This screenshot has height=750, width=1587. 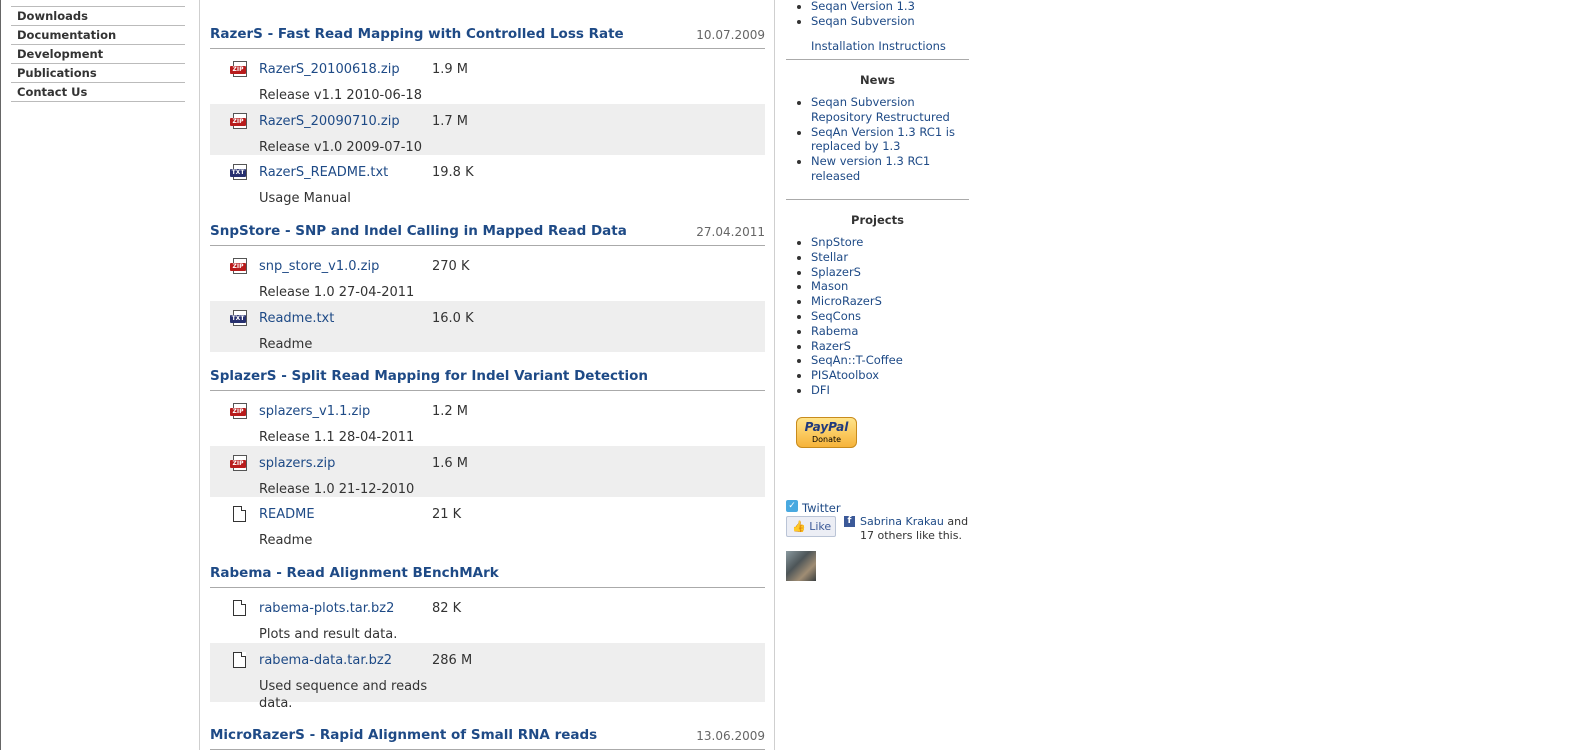 I want to click on paypal-donate-button: PayPal Donate, so click(x=826, y=432).